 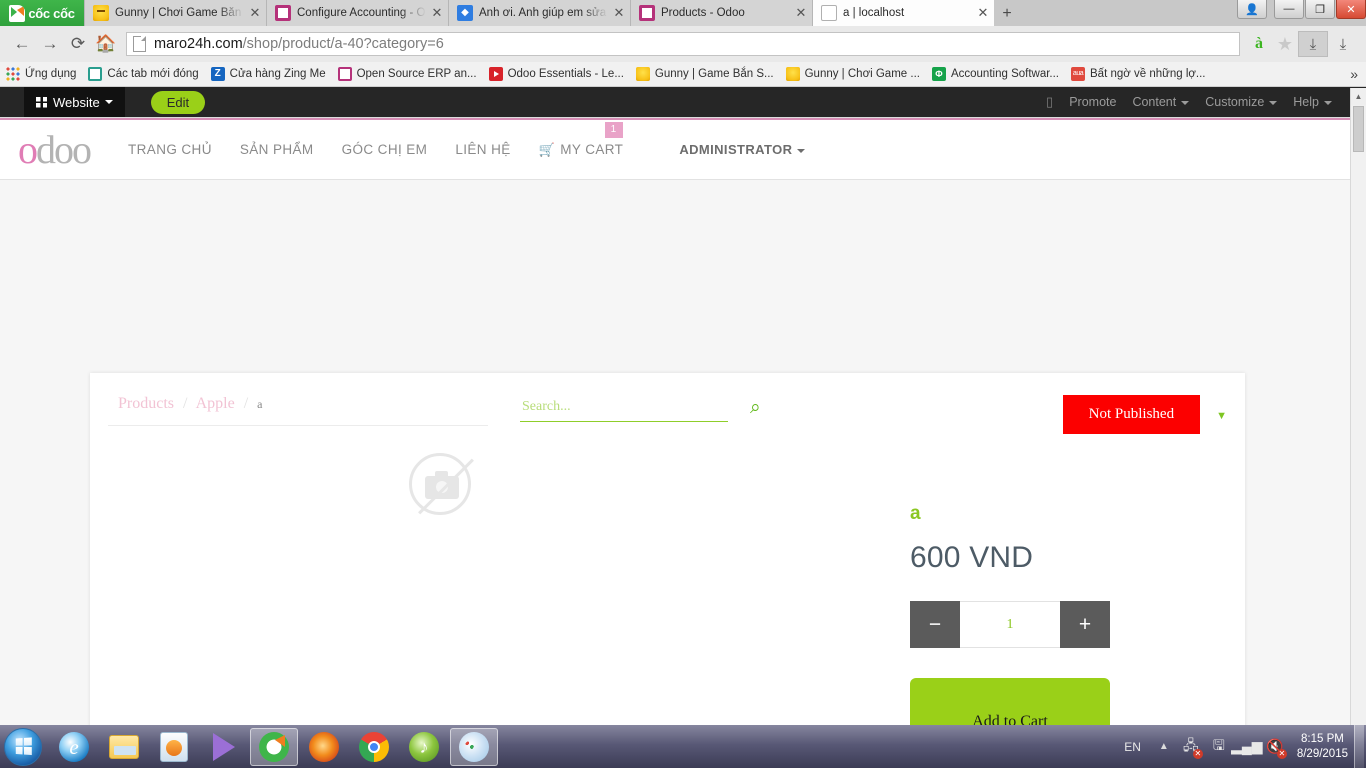 What do you see at coordinates (1007, 14) in the screenshot?
I see `new-tab-button: +` at bounding box center [1007, 14].